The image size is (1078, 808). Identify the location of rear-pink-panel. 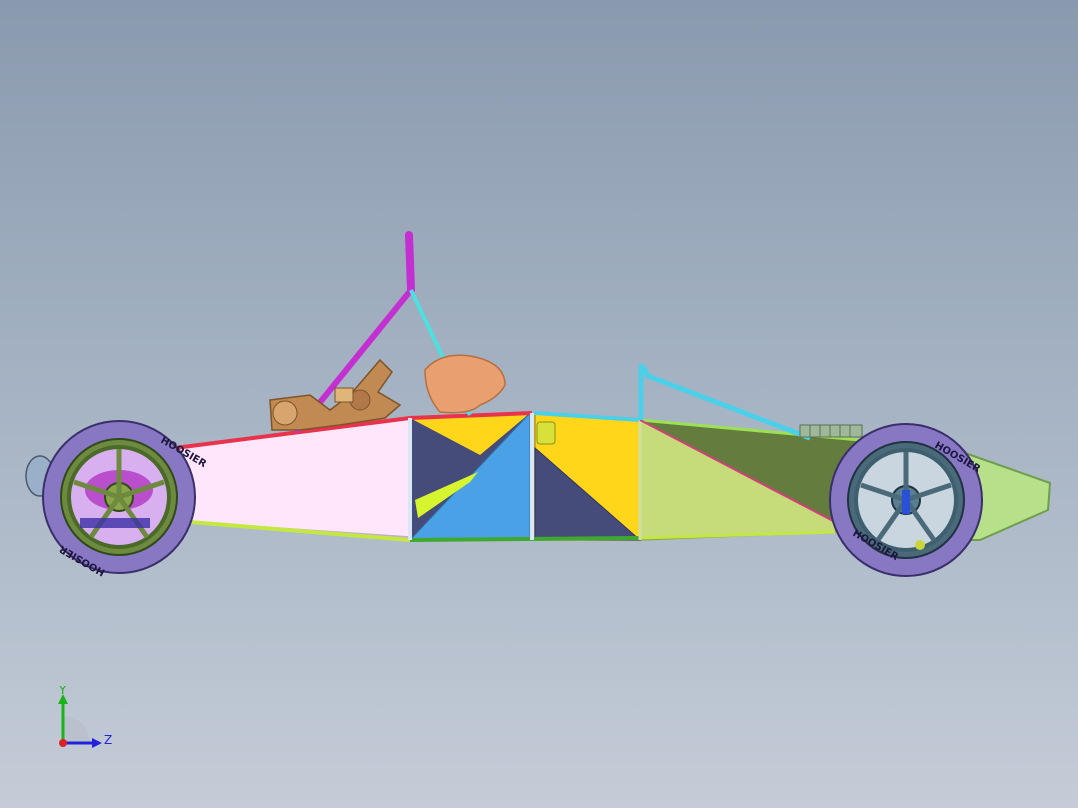
(292, 477).